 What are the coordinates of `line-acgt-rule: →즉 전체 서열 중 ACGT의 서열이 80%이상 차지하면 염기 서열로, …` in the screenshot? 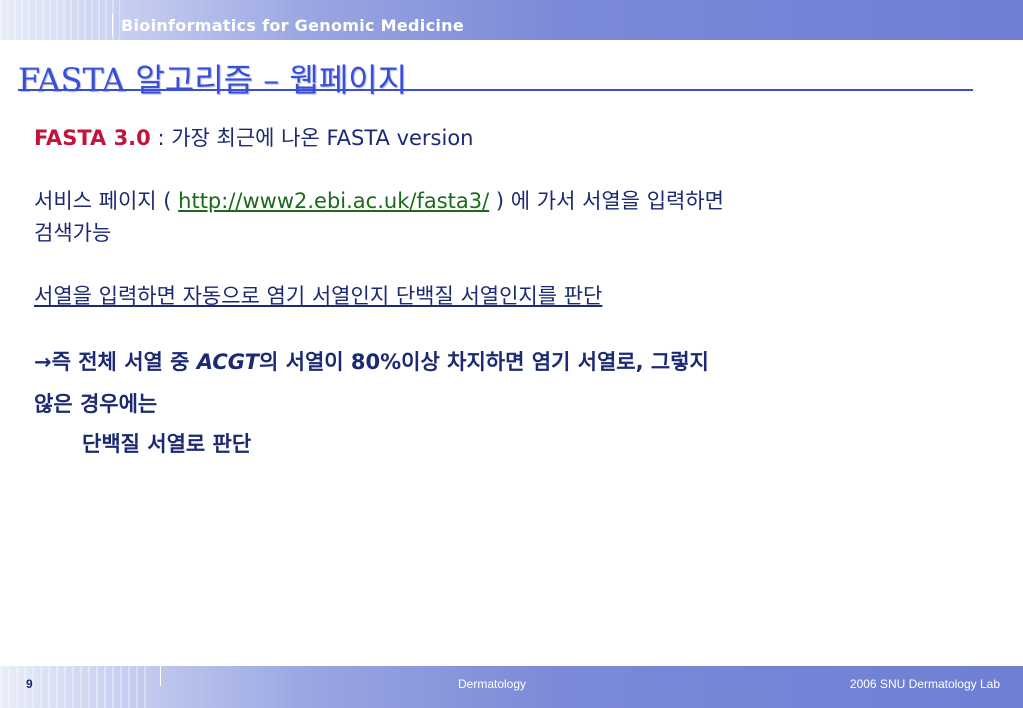 It's located at (371, 361).